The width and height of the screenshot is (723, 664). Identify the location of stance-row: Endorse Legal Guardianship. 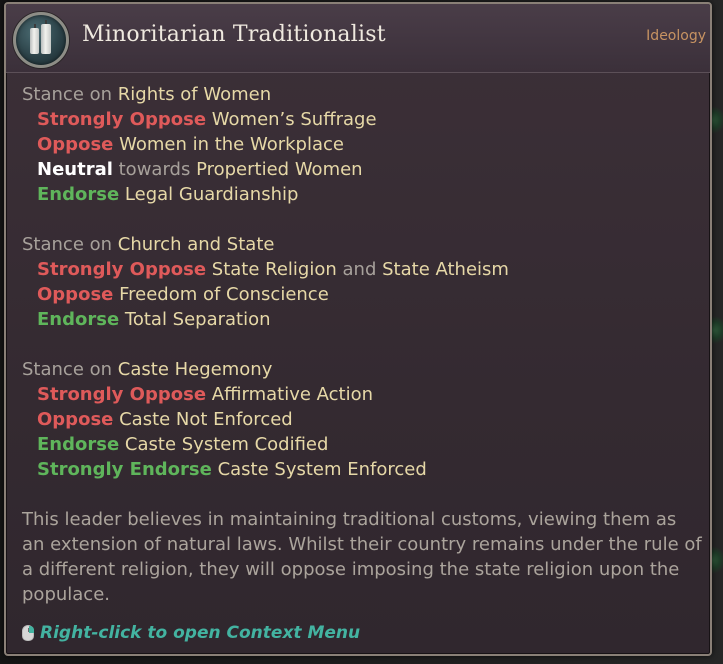
(362, 194).